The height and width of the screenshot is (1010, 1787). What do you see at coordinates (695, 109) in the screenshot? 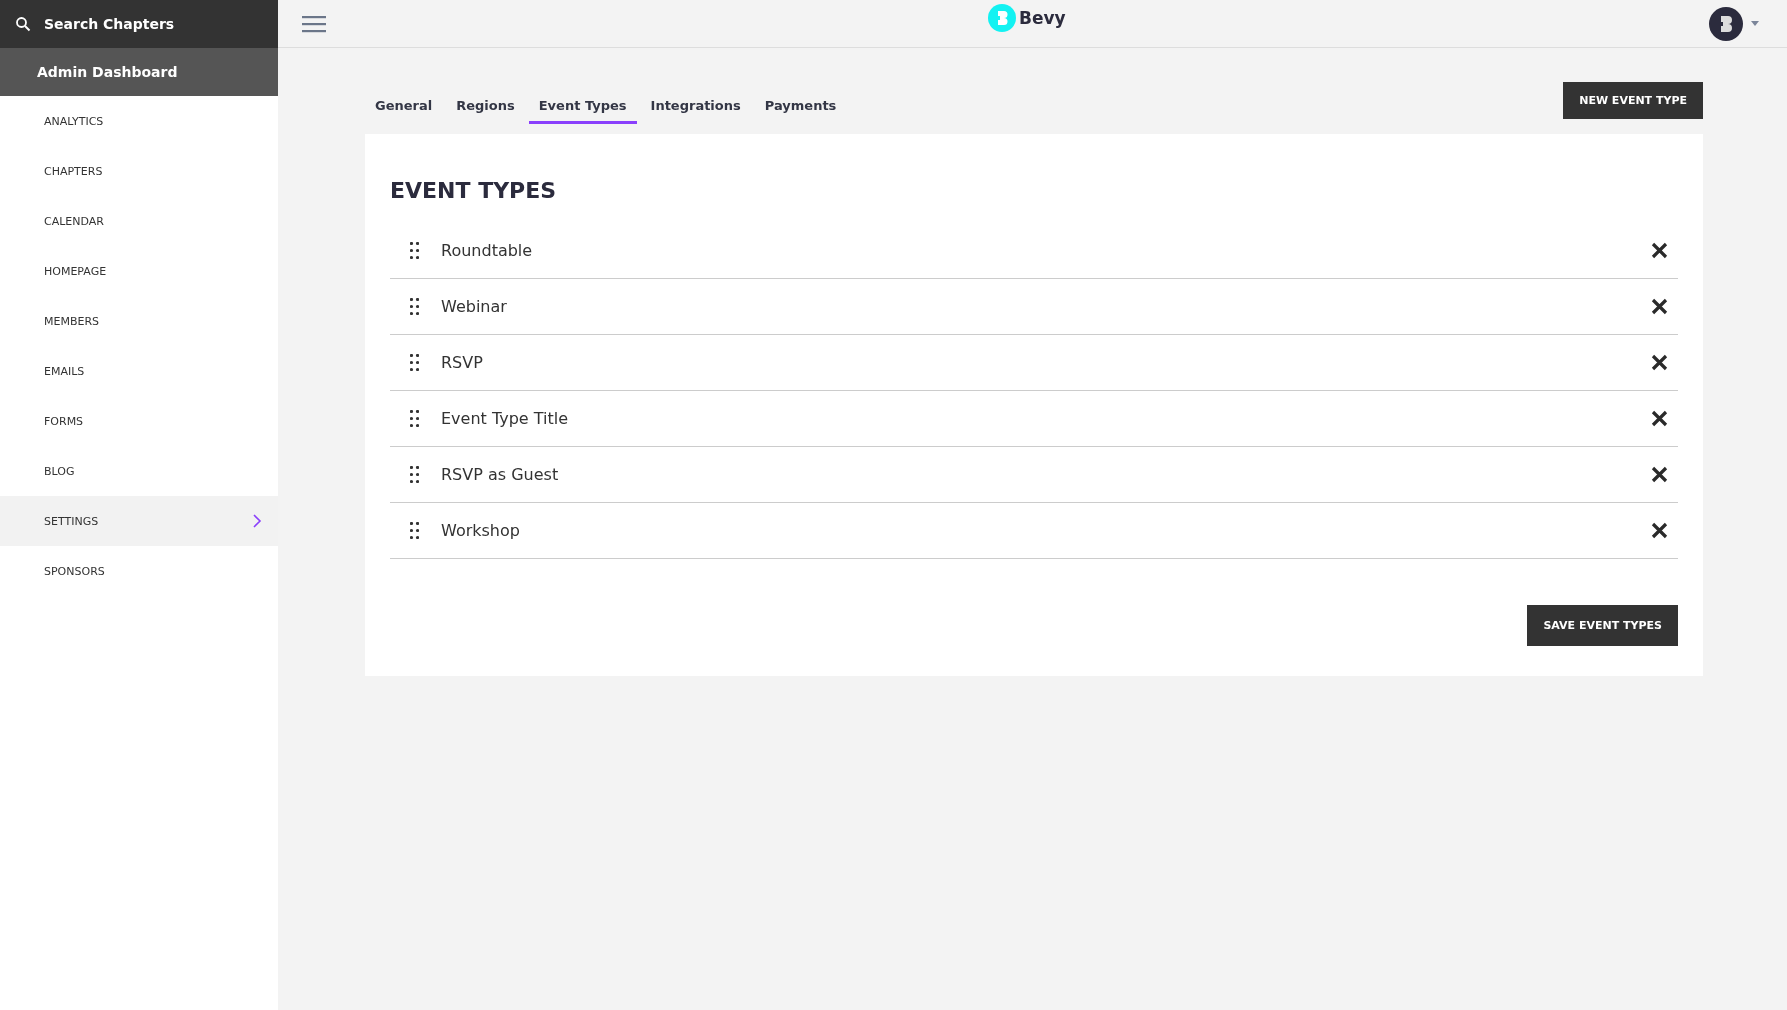
I see `tab: Integrations` at bounding box center [695, 109].